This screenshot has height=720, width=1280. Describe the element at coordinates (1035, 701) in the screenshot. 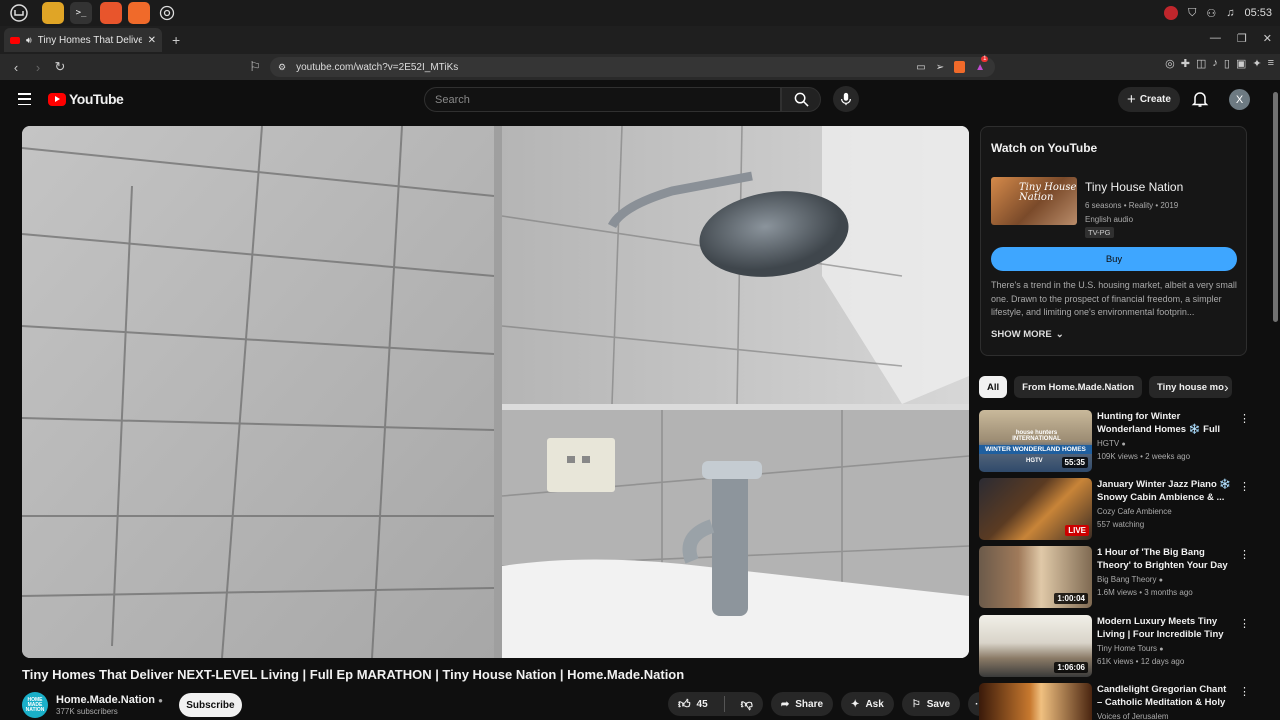

I see `video-thumbnail` at that location.